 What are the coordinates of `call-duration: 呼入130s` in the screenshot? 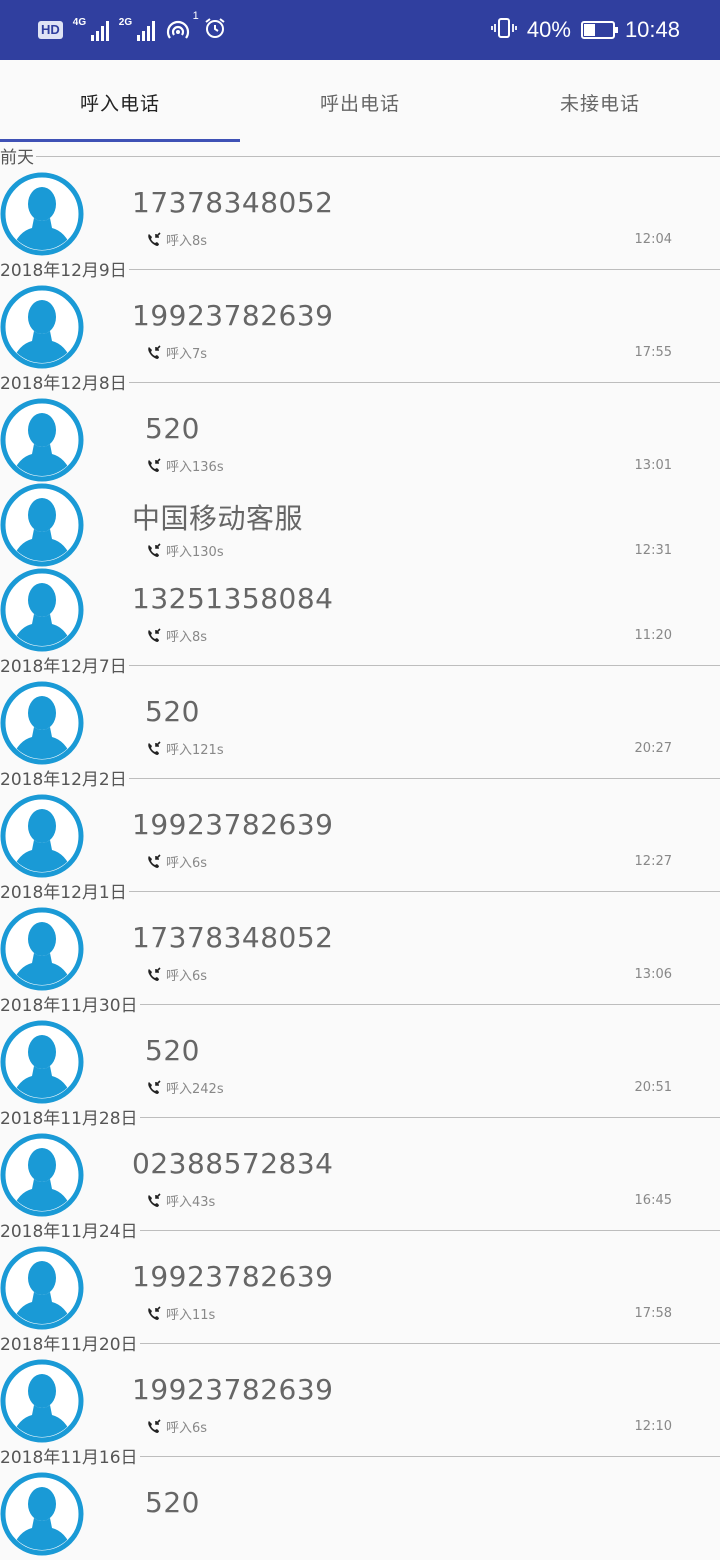 It's located at (195, 552).